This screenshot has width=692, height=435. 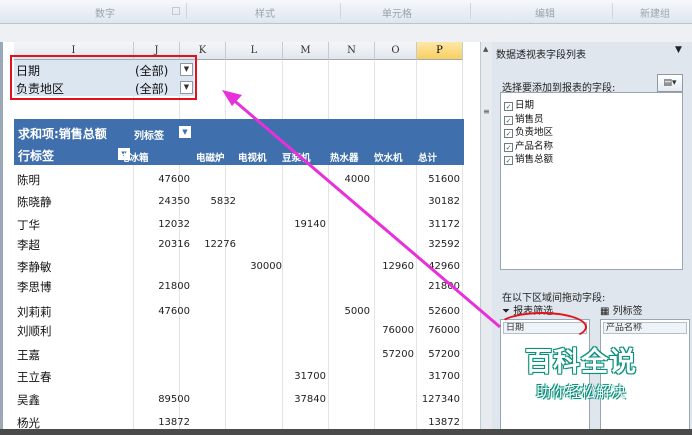 What do you see at coordinates (438, 244) in the screenshot?
I see `table-cell: 32592` at bounding box center [438, 244].